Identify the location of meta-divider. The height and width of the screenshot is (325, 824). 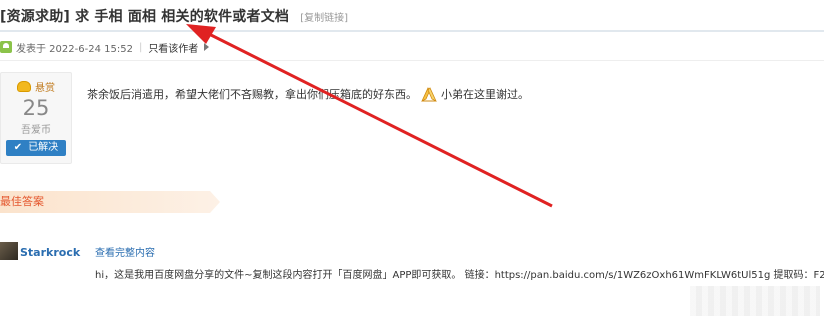
(412, 60).